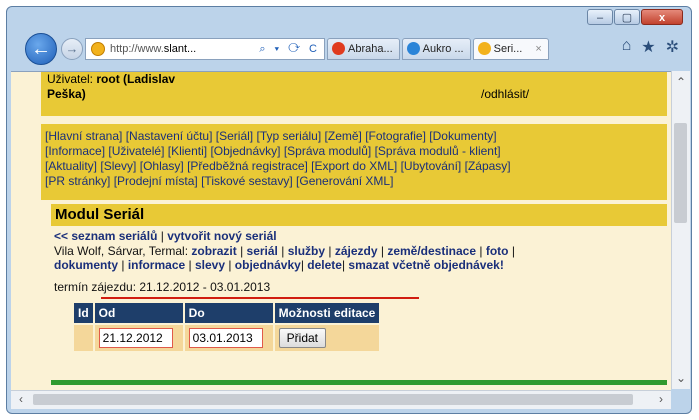  I want to click on date-to-input: 03.01.2013, so click(225, 338).